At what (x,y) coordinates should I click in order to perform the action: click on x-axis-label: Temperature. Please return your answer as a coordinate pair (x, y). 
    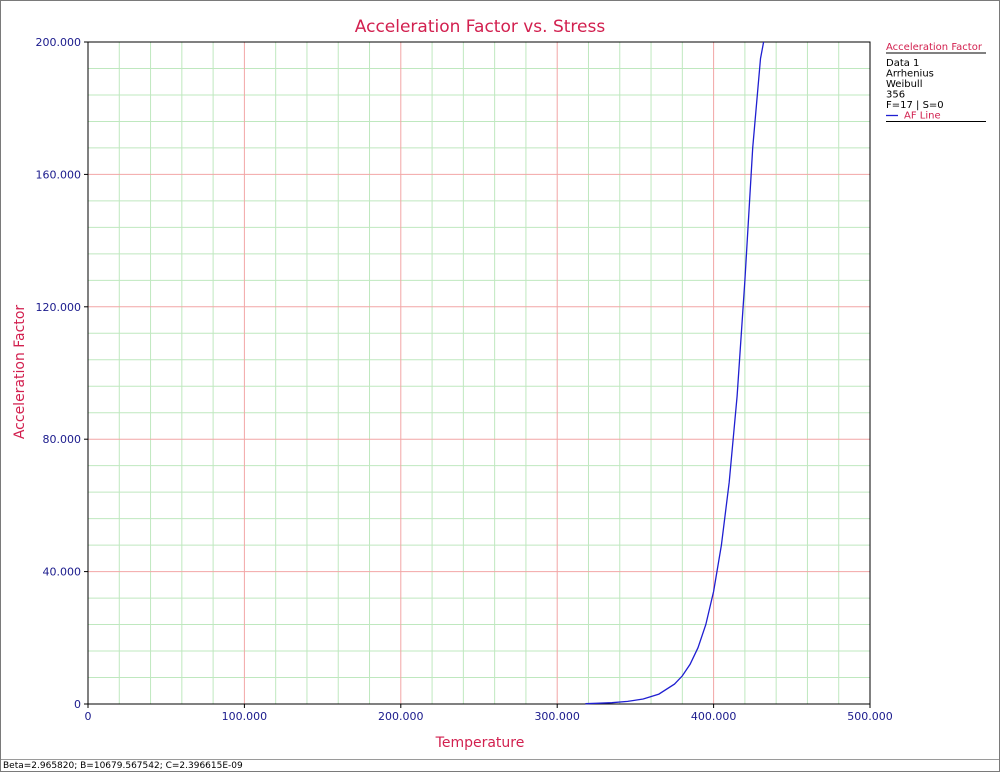
    Looking at the image, I should click on (480, 743).